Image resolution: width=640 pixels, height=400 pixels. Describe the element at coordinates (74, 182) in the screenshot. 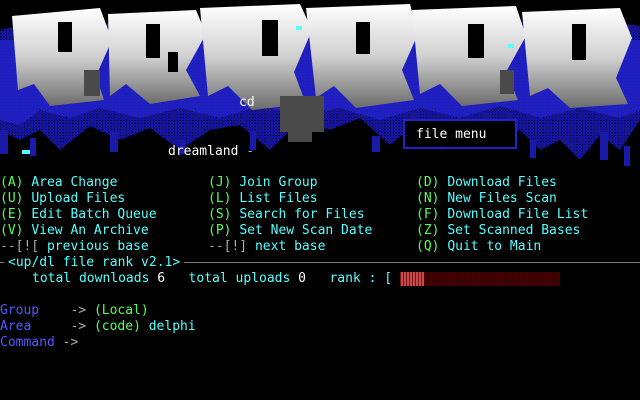

I see `menu-label: Area Change` at that location.